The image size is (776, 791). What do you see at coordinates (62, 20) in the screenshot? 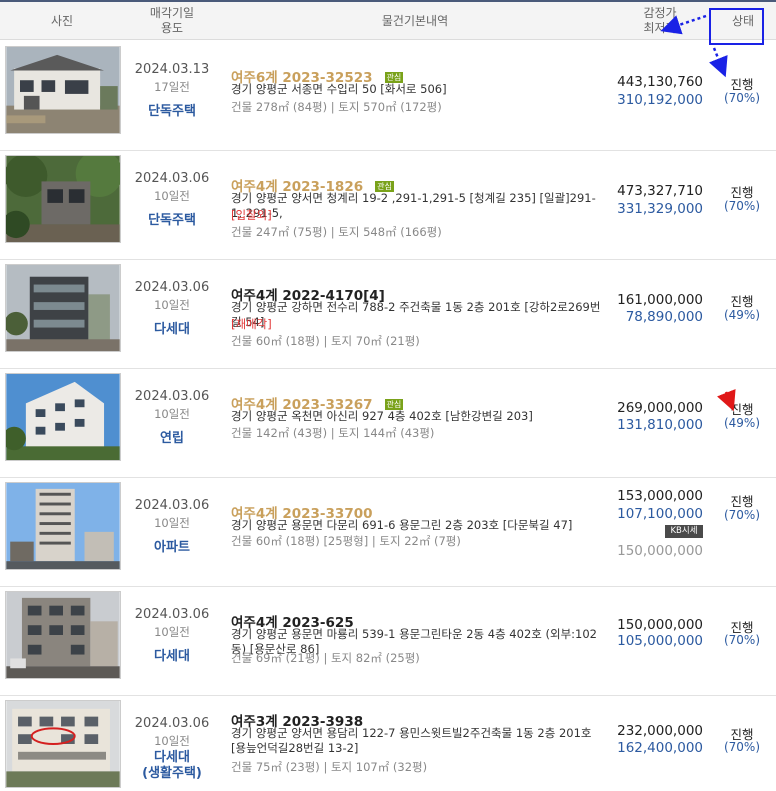
I see `header-photo: 사진` at bounding box center [62, 20].